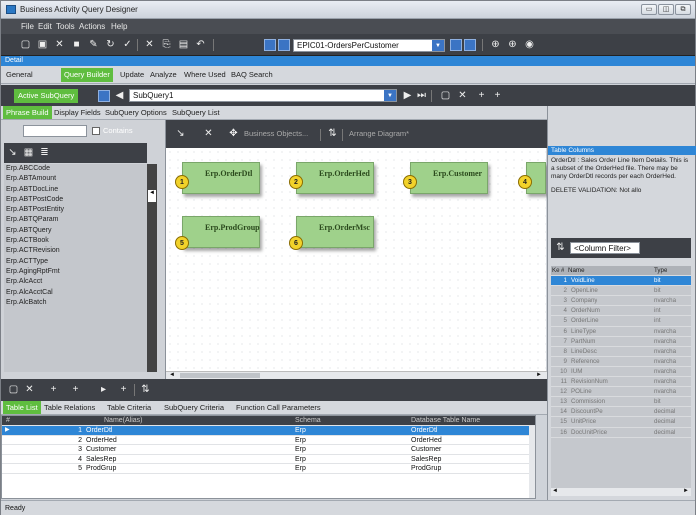  Describe the element at coordinates (621, 412) in the screenshot. I see `column-row: 14 DiscountPe decimal` at that location.